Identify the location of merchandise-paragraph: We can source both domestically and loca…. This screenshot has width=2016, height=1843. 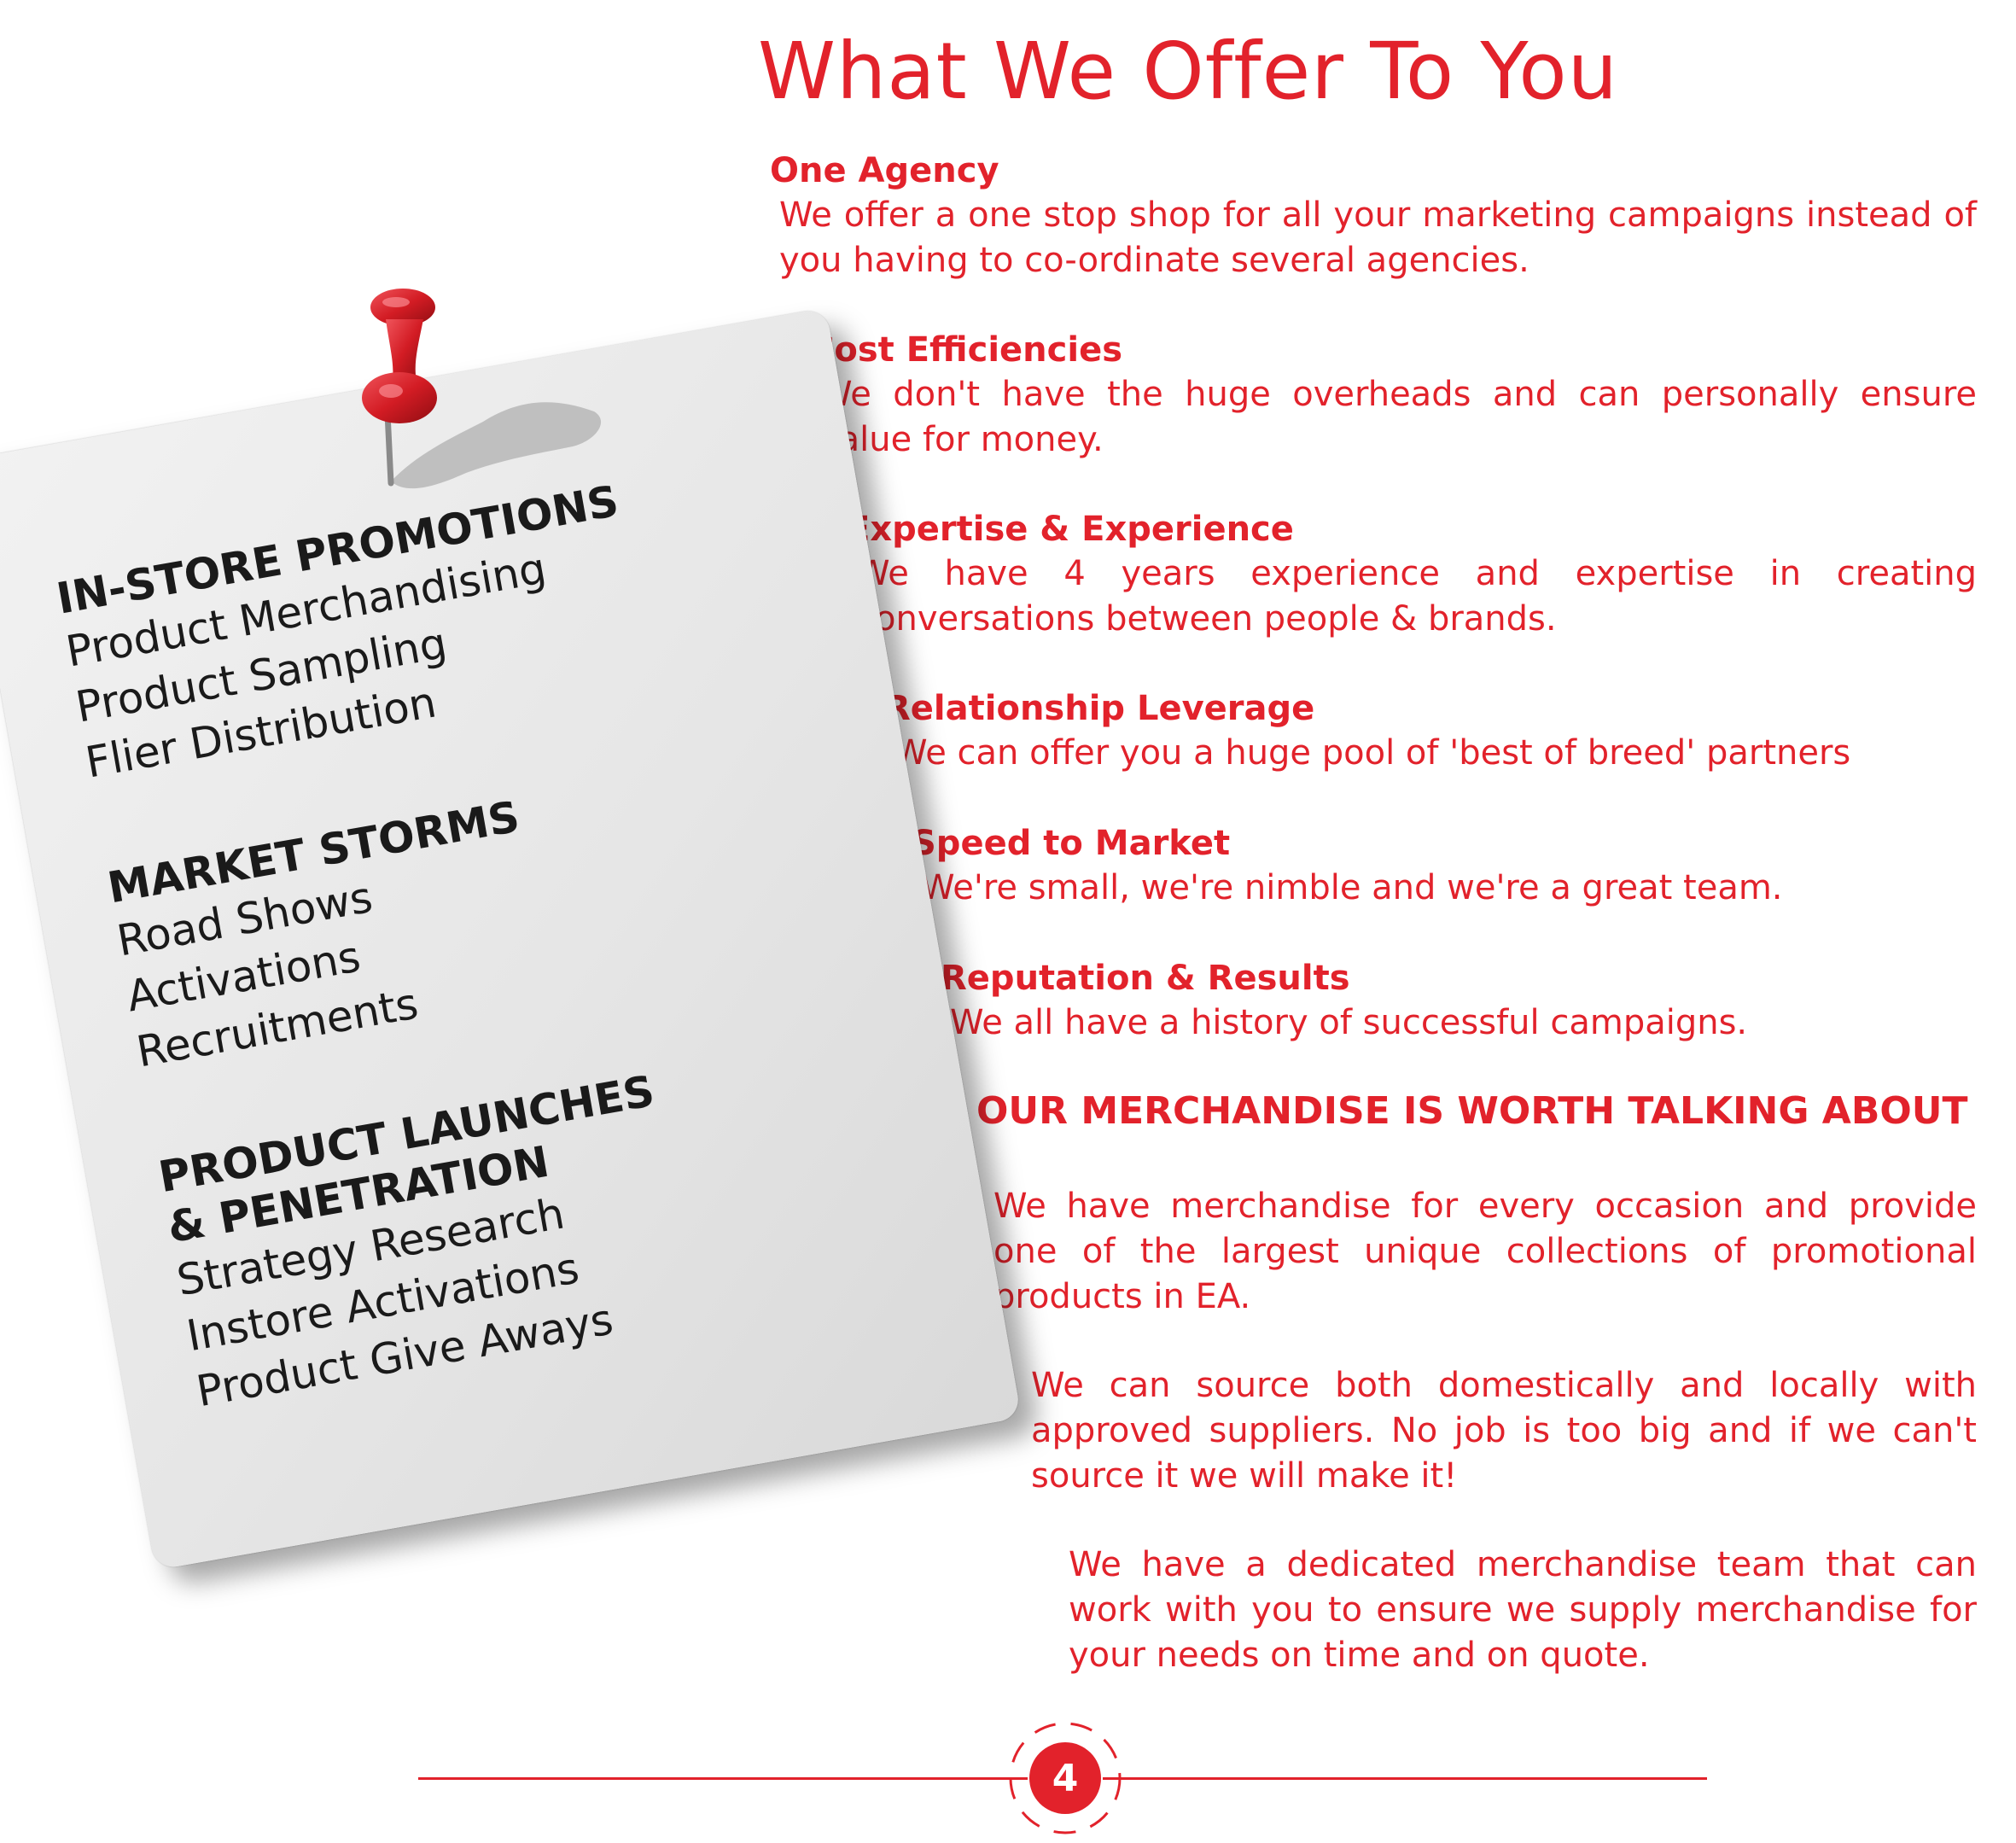
(1504, 1431).